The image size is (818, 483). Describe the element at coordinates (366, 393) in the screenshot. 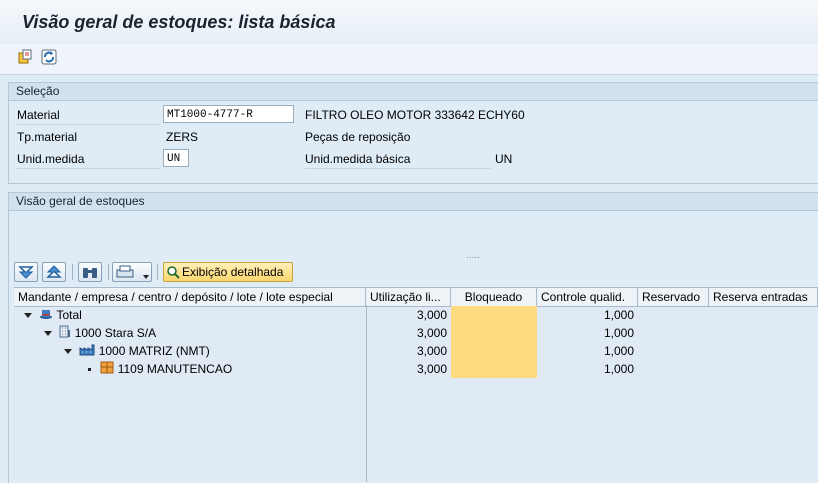

I see `column-divider` at that location.